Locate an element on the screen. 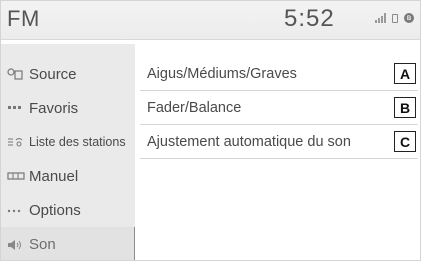  bluetooth-icon: ʙ is located at coordinates (409, 18).